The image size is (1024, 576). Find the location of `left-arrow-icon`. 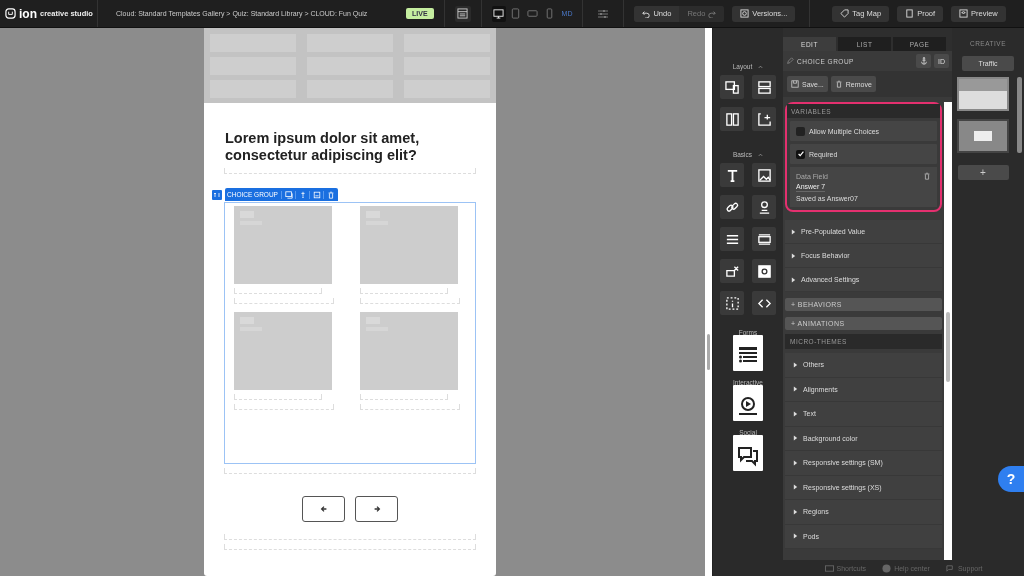

left-arrow-icon is located at coordinates (323, 509).